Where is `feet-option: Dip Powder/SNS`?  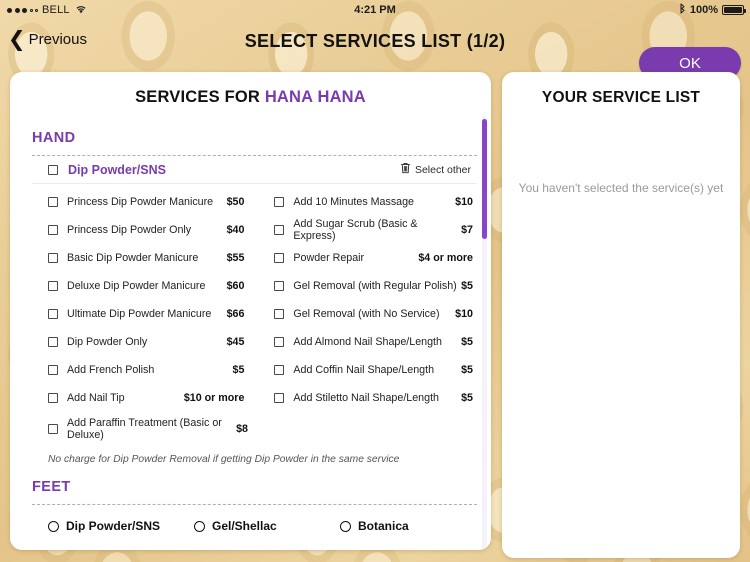 feet-option: Dip Powder/SNS is located at coordinates (121, 526).